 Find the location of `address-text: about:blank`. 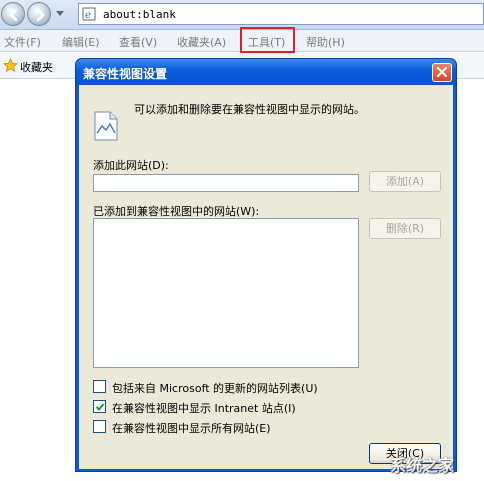

address-text: about:blank is located at coordinates (139, 14).